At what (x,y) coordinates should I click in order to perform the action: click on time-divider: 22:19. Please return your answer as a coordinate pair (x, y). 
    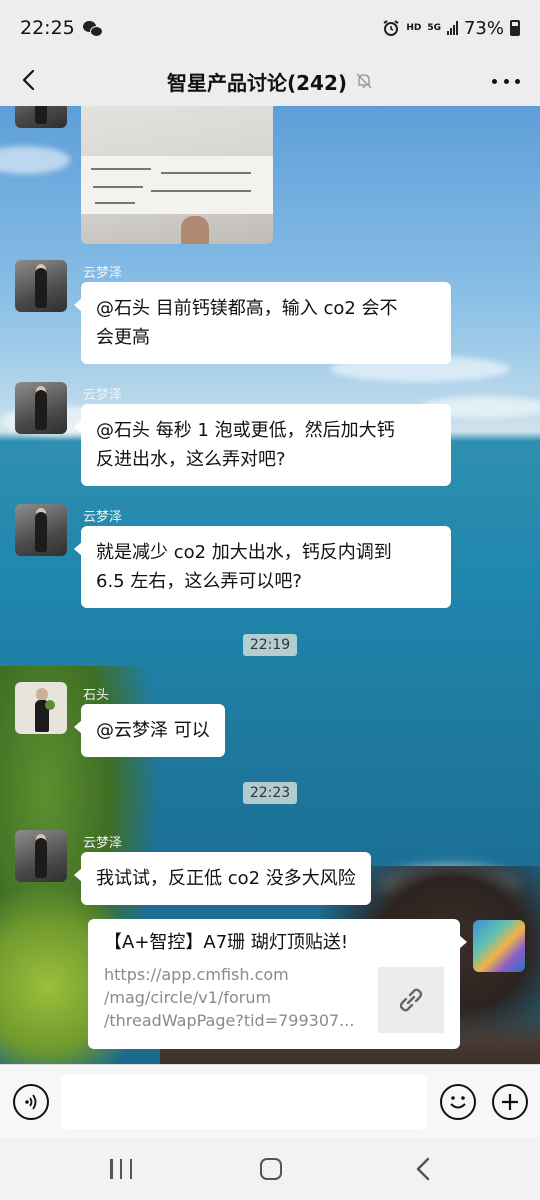
    Looking at the image, I should click on (270, 645).